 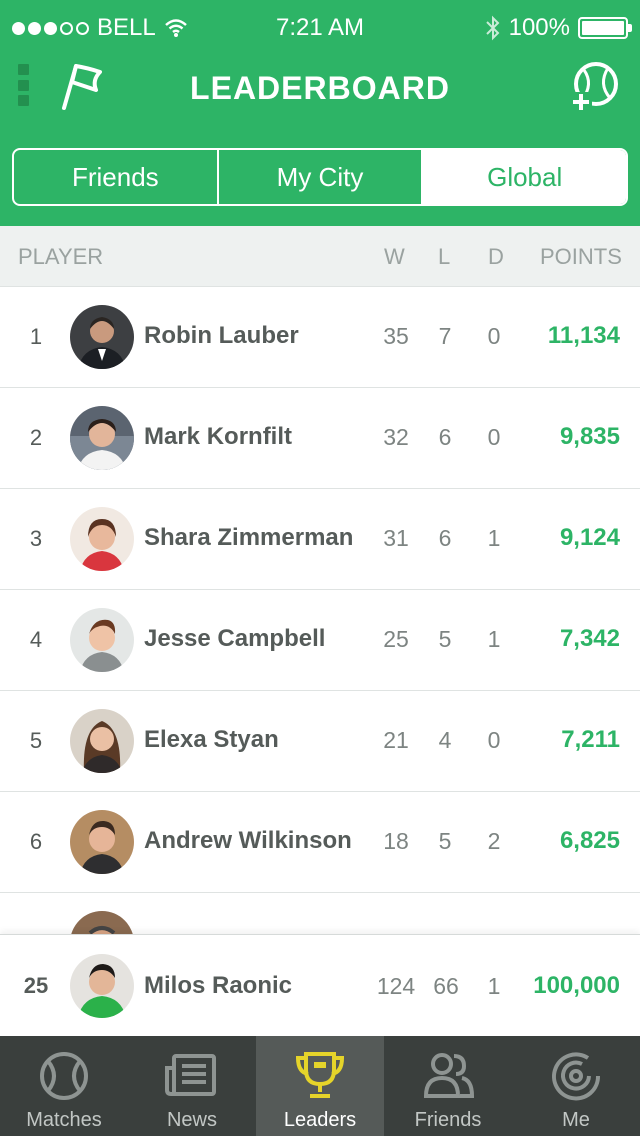 What do you see at coordinates (235, 638) in the screenshot?
I see `player-name: Jesse Campbell` at bounding box center [235, 638].